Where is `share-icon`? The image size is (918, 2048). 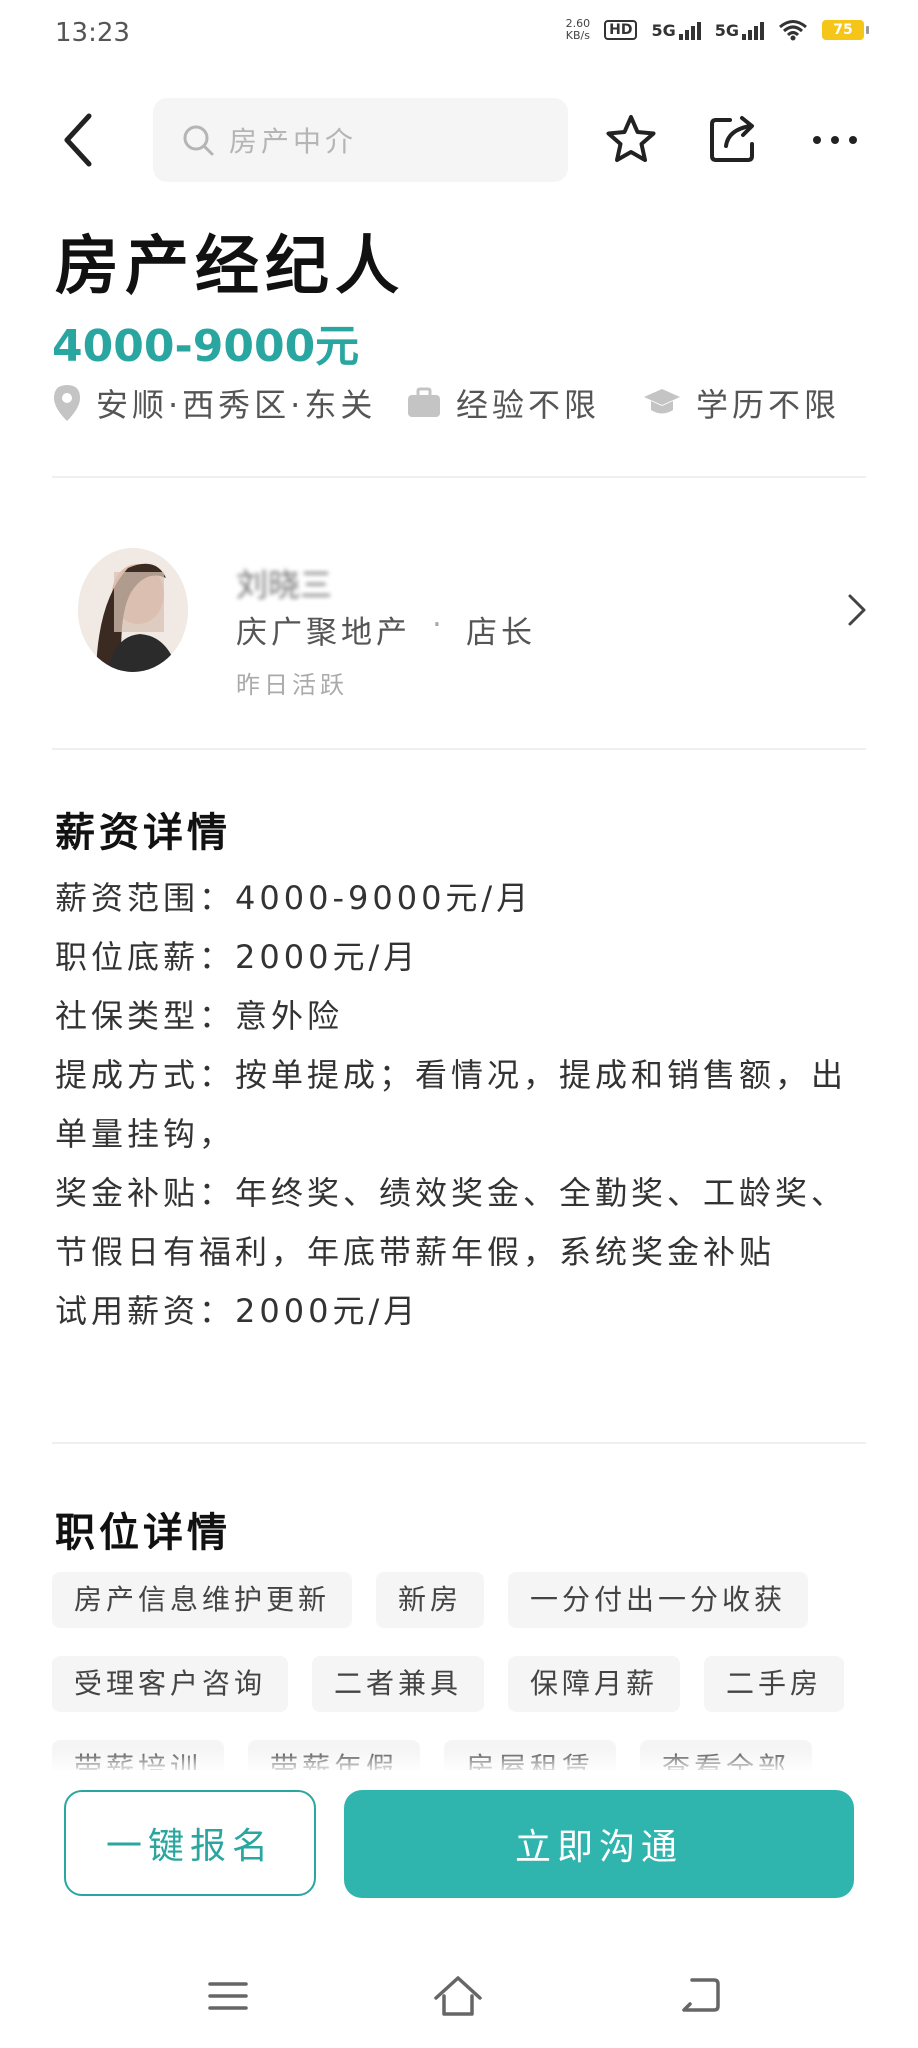 share-icon is located at coordinates (733, 139).